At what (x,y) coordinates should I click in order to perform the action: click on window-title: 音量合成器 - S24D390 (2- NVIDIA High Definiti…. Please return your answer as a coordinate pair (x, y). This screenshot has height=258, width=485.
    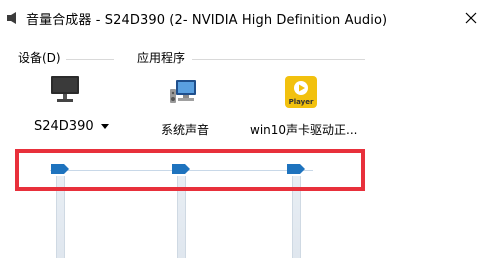
    Looking at the image, I should click on (207, 20).